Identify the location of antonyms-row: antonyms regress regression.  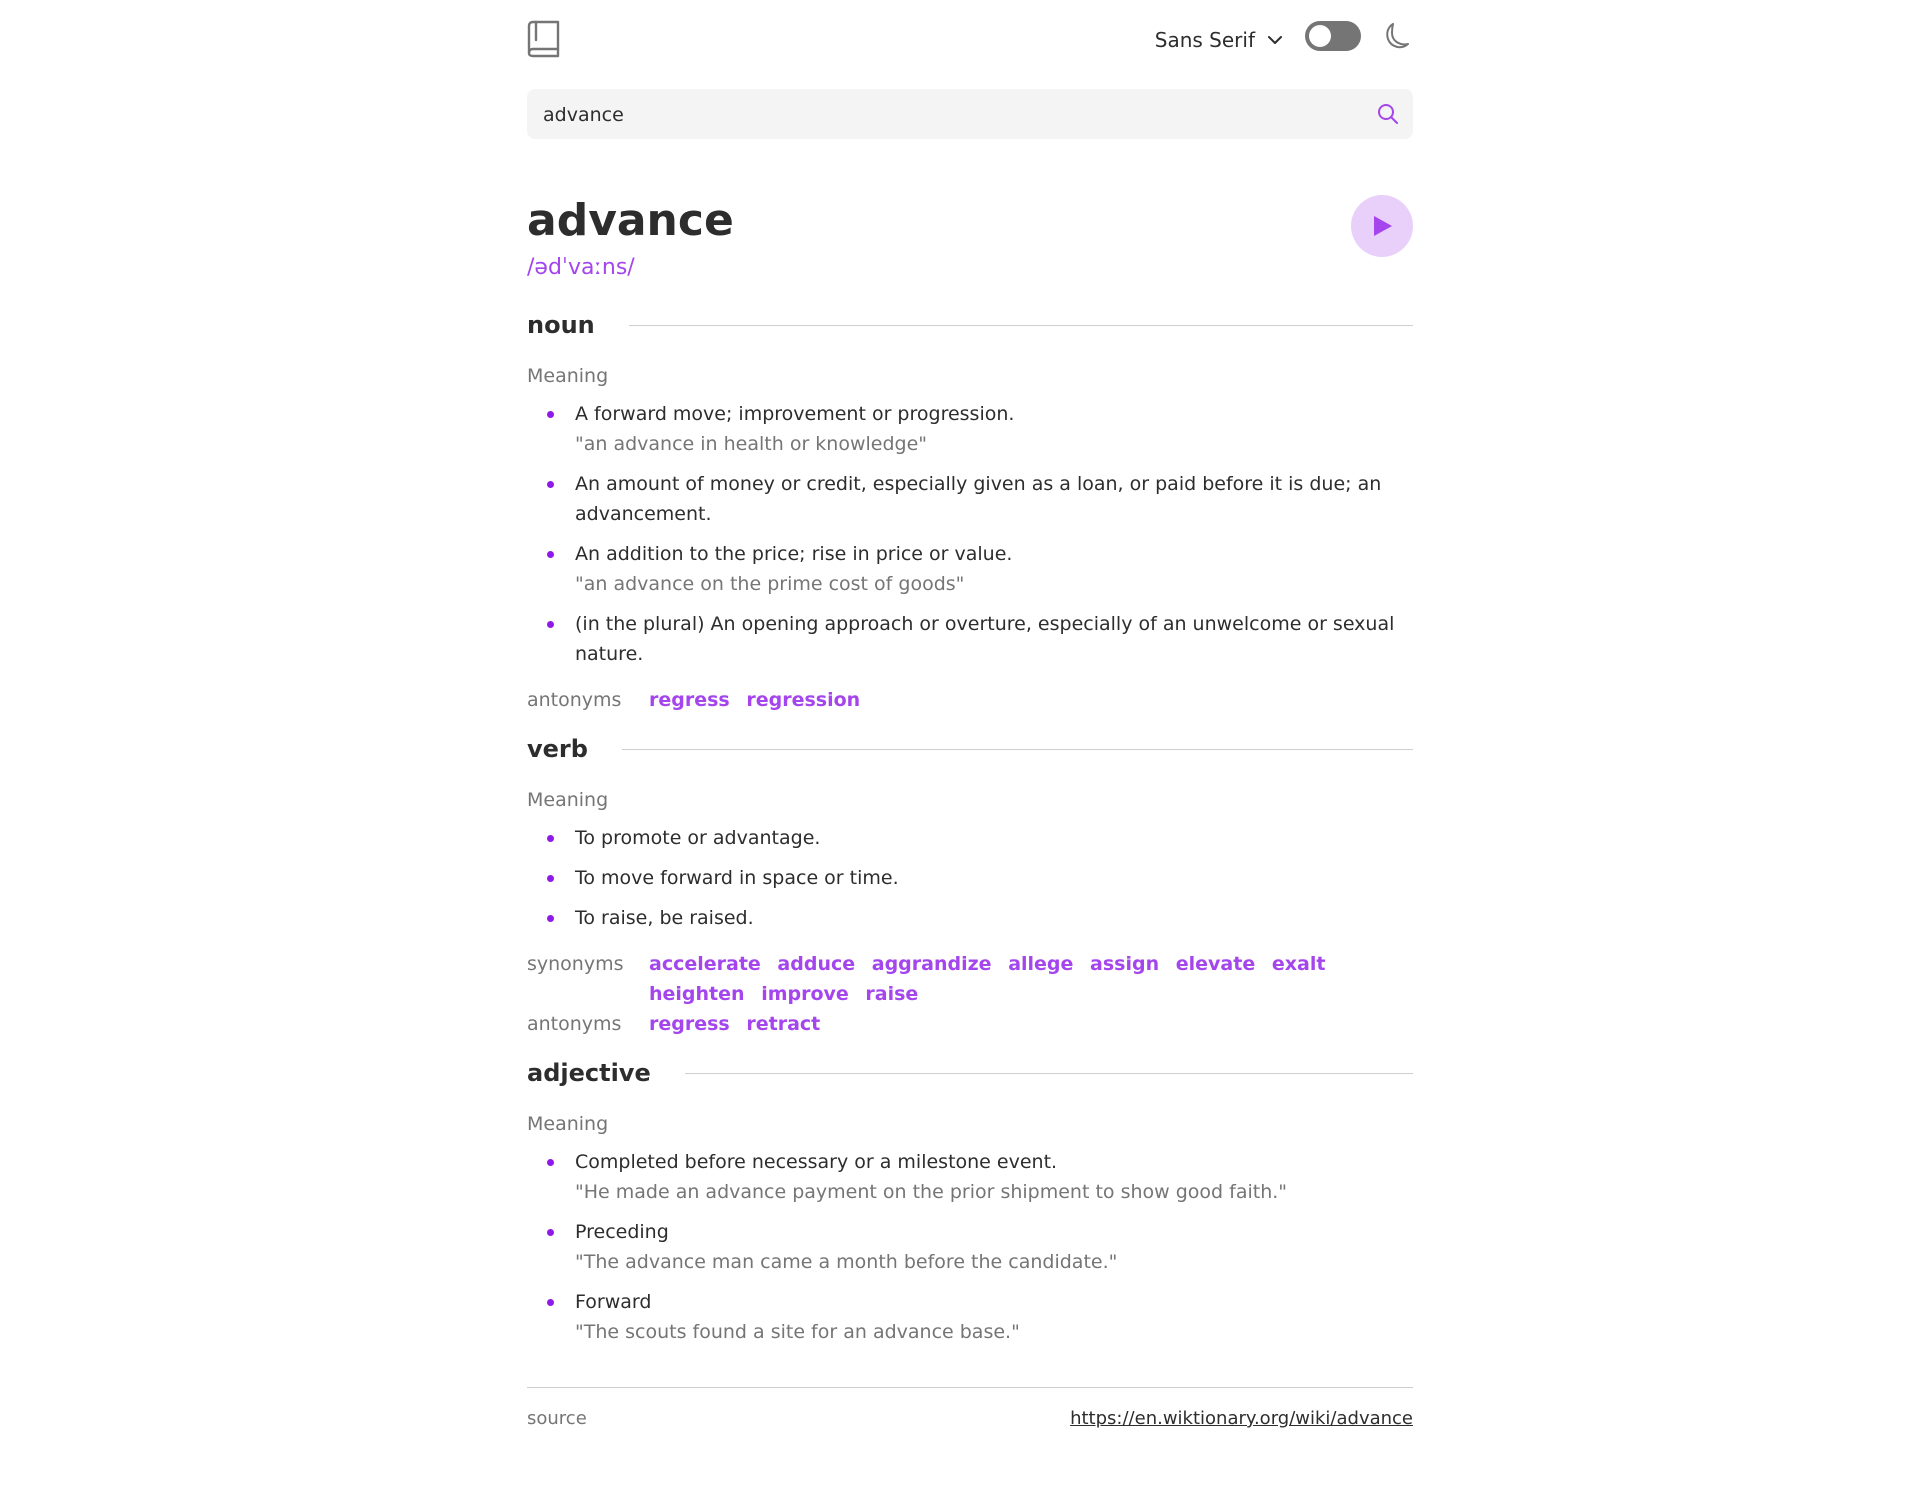
(970, 700).